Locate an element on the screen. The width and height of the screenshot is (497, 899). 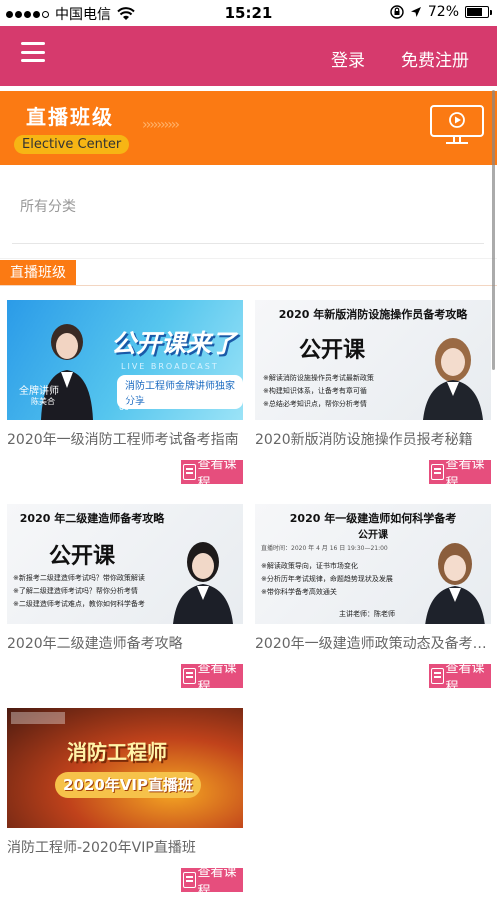
thumb-pill: 2020年VIP直播班 is located at coordinates (128, 785).